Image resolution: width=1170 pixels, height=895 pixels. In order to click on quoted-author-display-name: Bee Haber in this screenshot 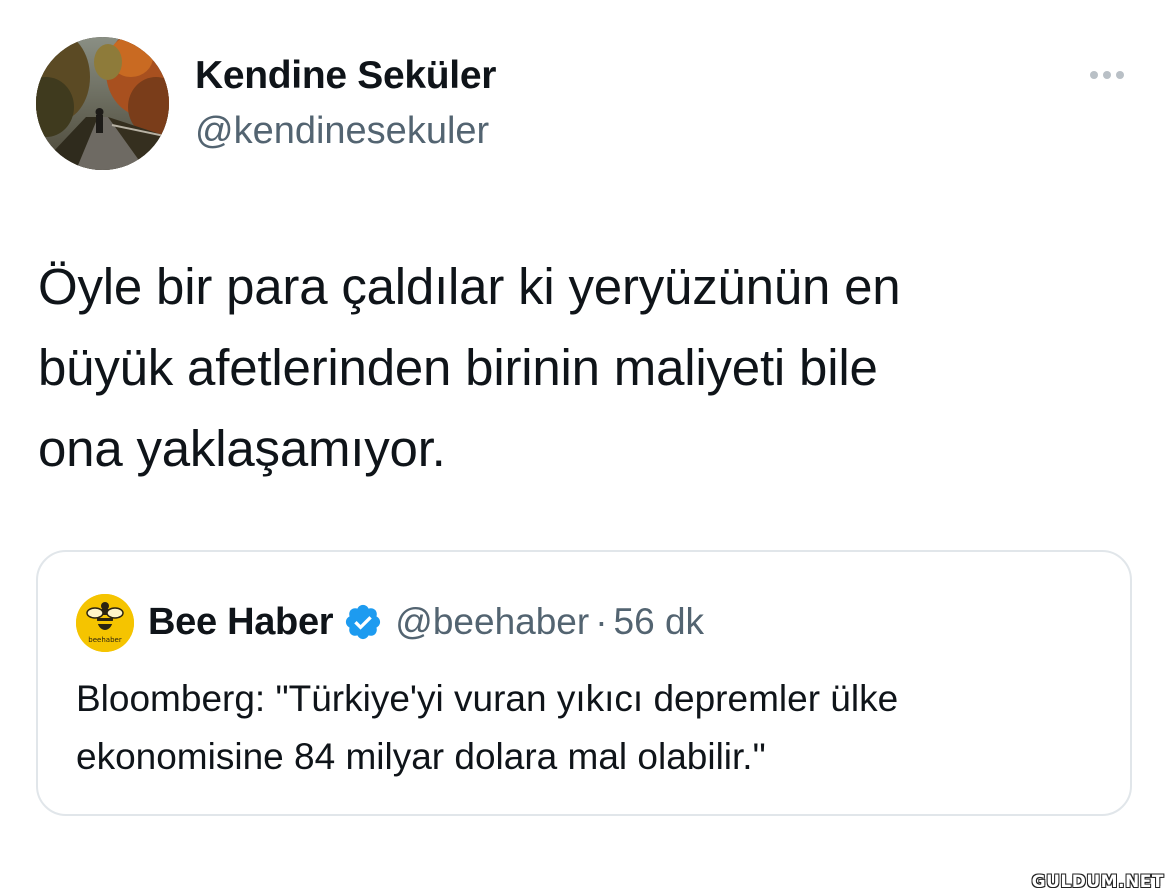, I will do `click(241, 622)`.